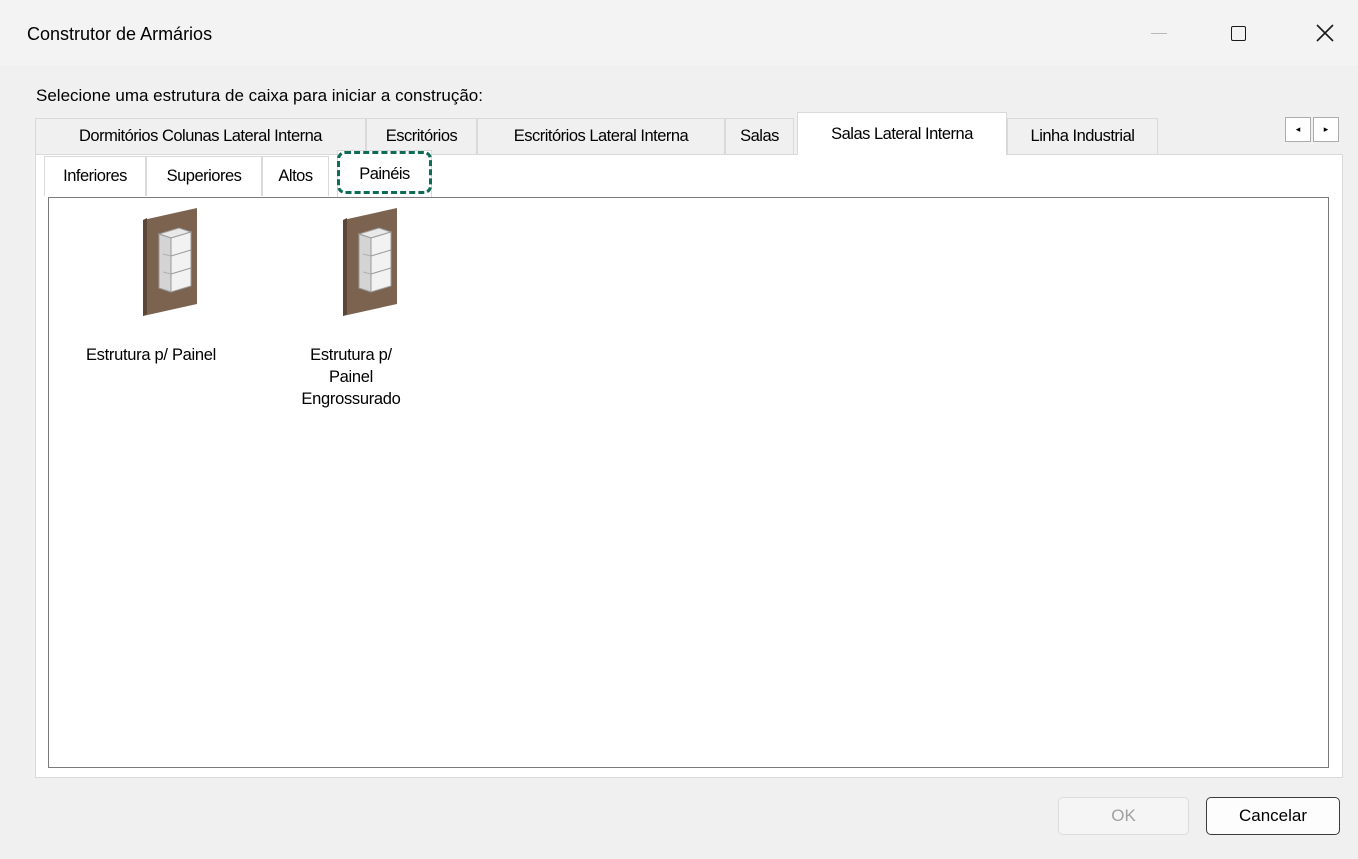 The height and width of the screenshot is (859, 1358). I want to click on tab-scroll-right-button: ▸, so click(1326, 129).